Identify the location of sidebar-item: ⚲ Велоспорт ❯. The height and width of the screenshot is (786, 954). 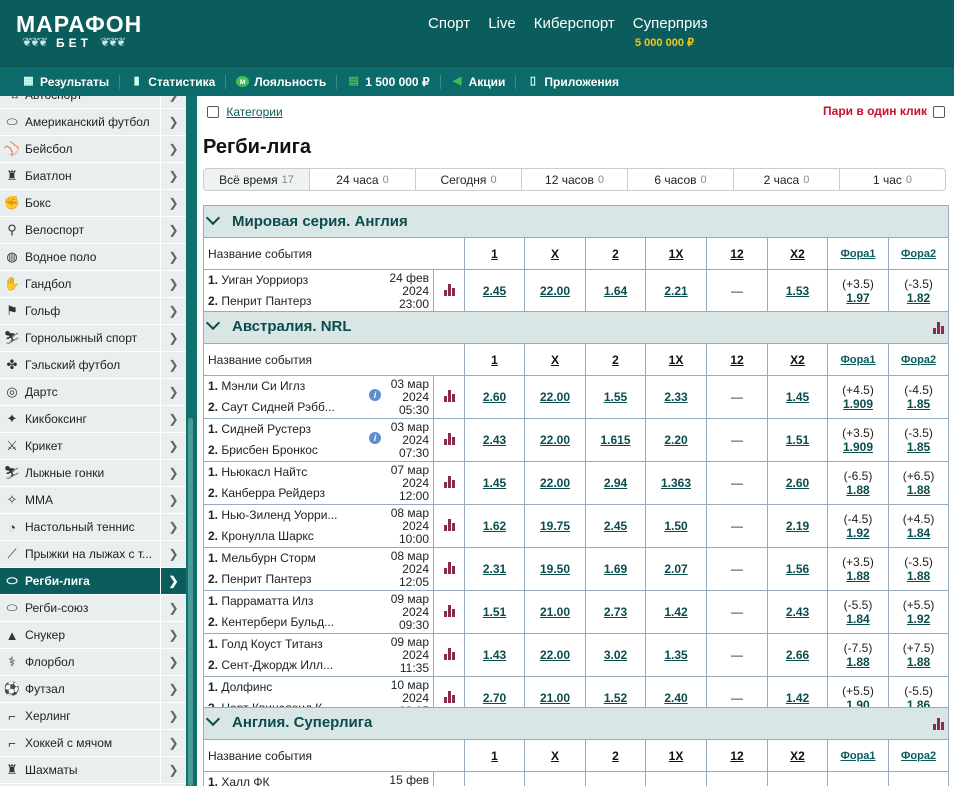
(93, 230).